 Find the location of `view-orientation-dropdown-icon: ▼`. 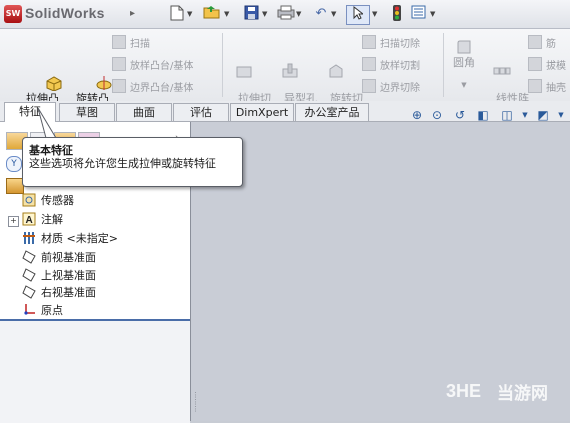

view-orientation-dropdown-icon: ▼ is located at coordinates (525, 115).